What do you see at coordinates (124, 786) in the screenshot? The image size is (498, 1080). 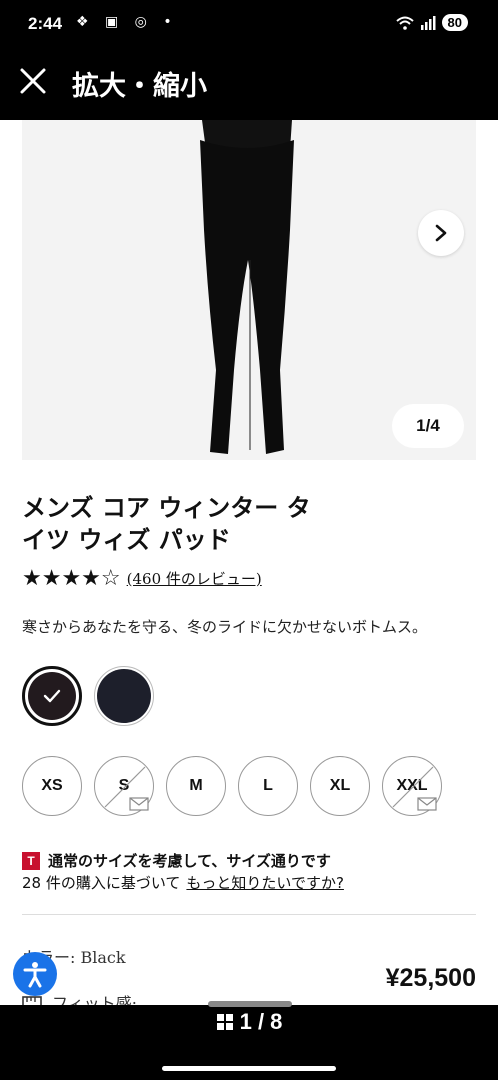 I see `size-s: S` at bounding box center [124, 786].